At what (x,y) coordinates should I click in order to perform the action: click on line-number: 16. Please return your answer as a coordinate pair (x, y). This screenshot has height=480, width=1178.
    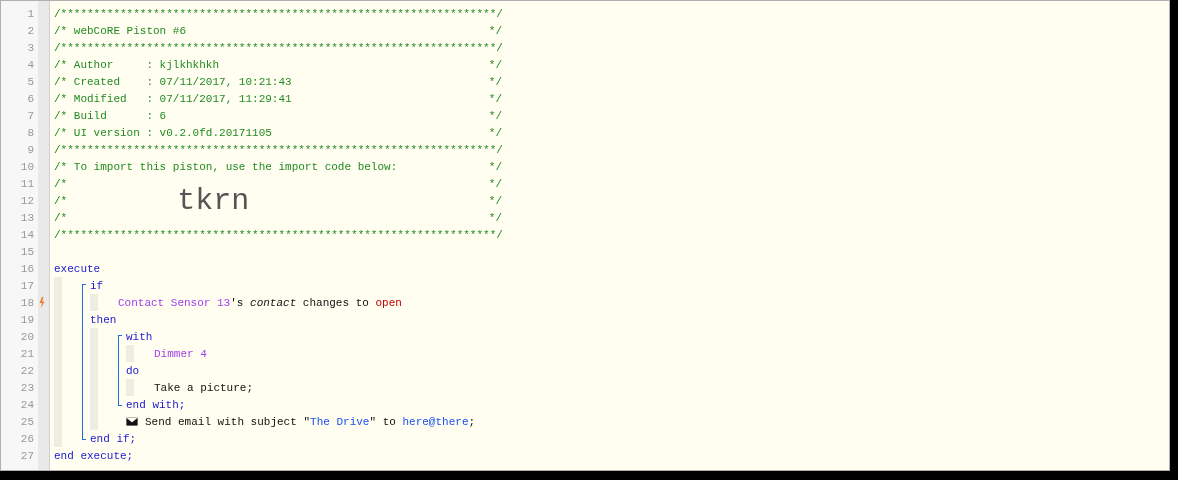
    Looking at the image, I should click on (26, 268).